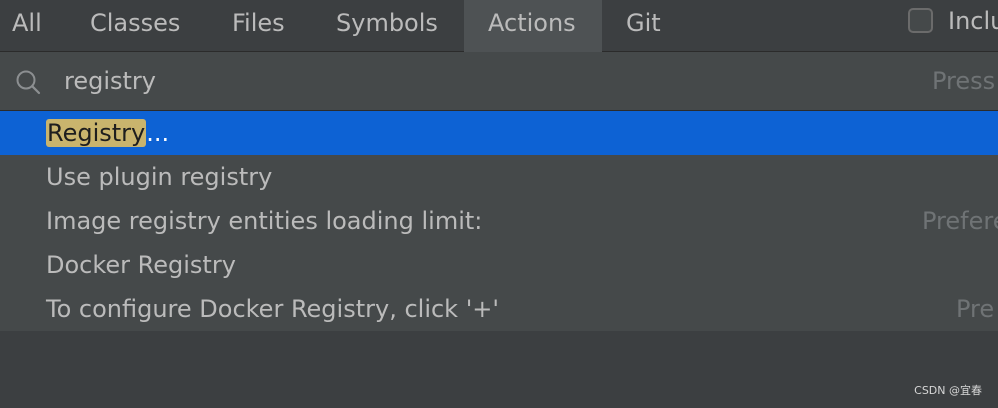 The width and height of the screenshot is (998, 408). Describe the element at coordinates (499, 81) in the screenshot. I see `search-bar: registry Press` at that location.